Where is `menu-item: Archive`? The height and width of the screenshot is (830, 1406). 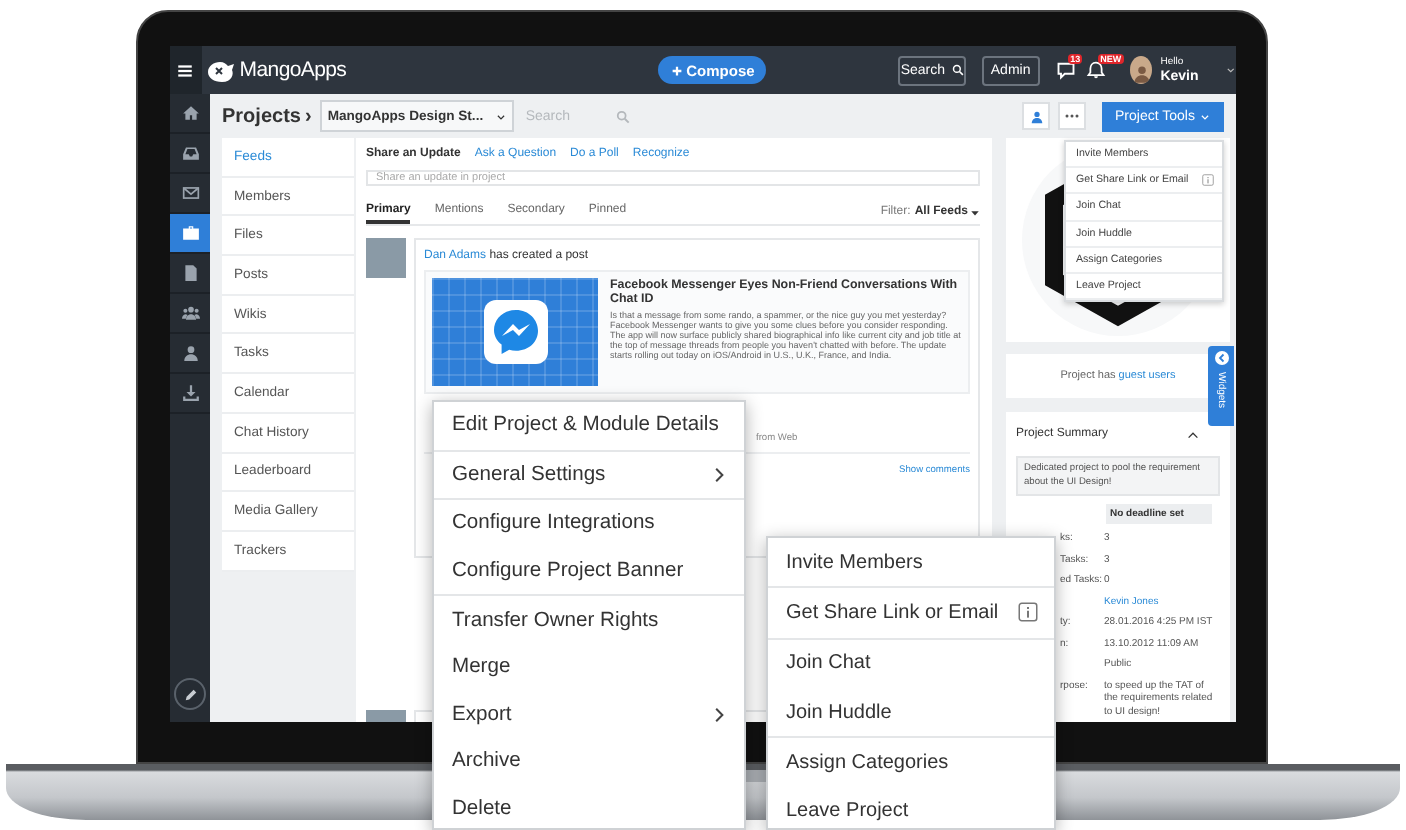 menu-item: Archive is located at coordinates (589, 762).